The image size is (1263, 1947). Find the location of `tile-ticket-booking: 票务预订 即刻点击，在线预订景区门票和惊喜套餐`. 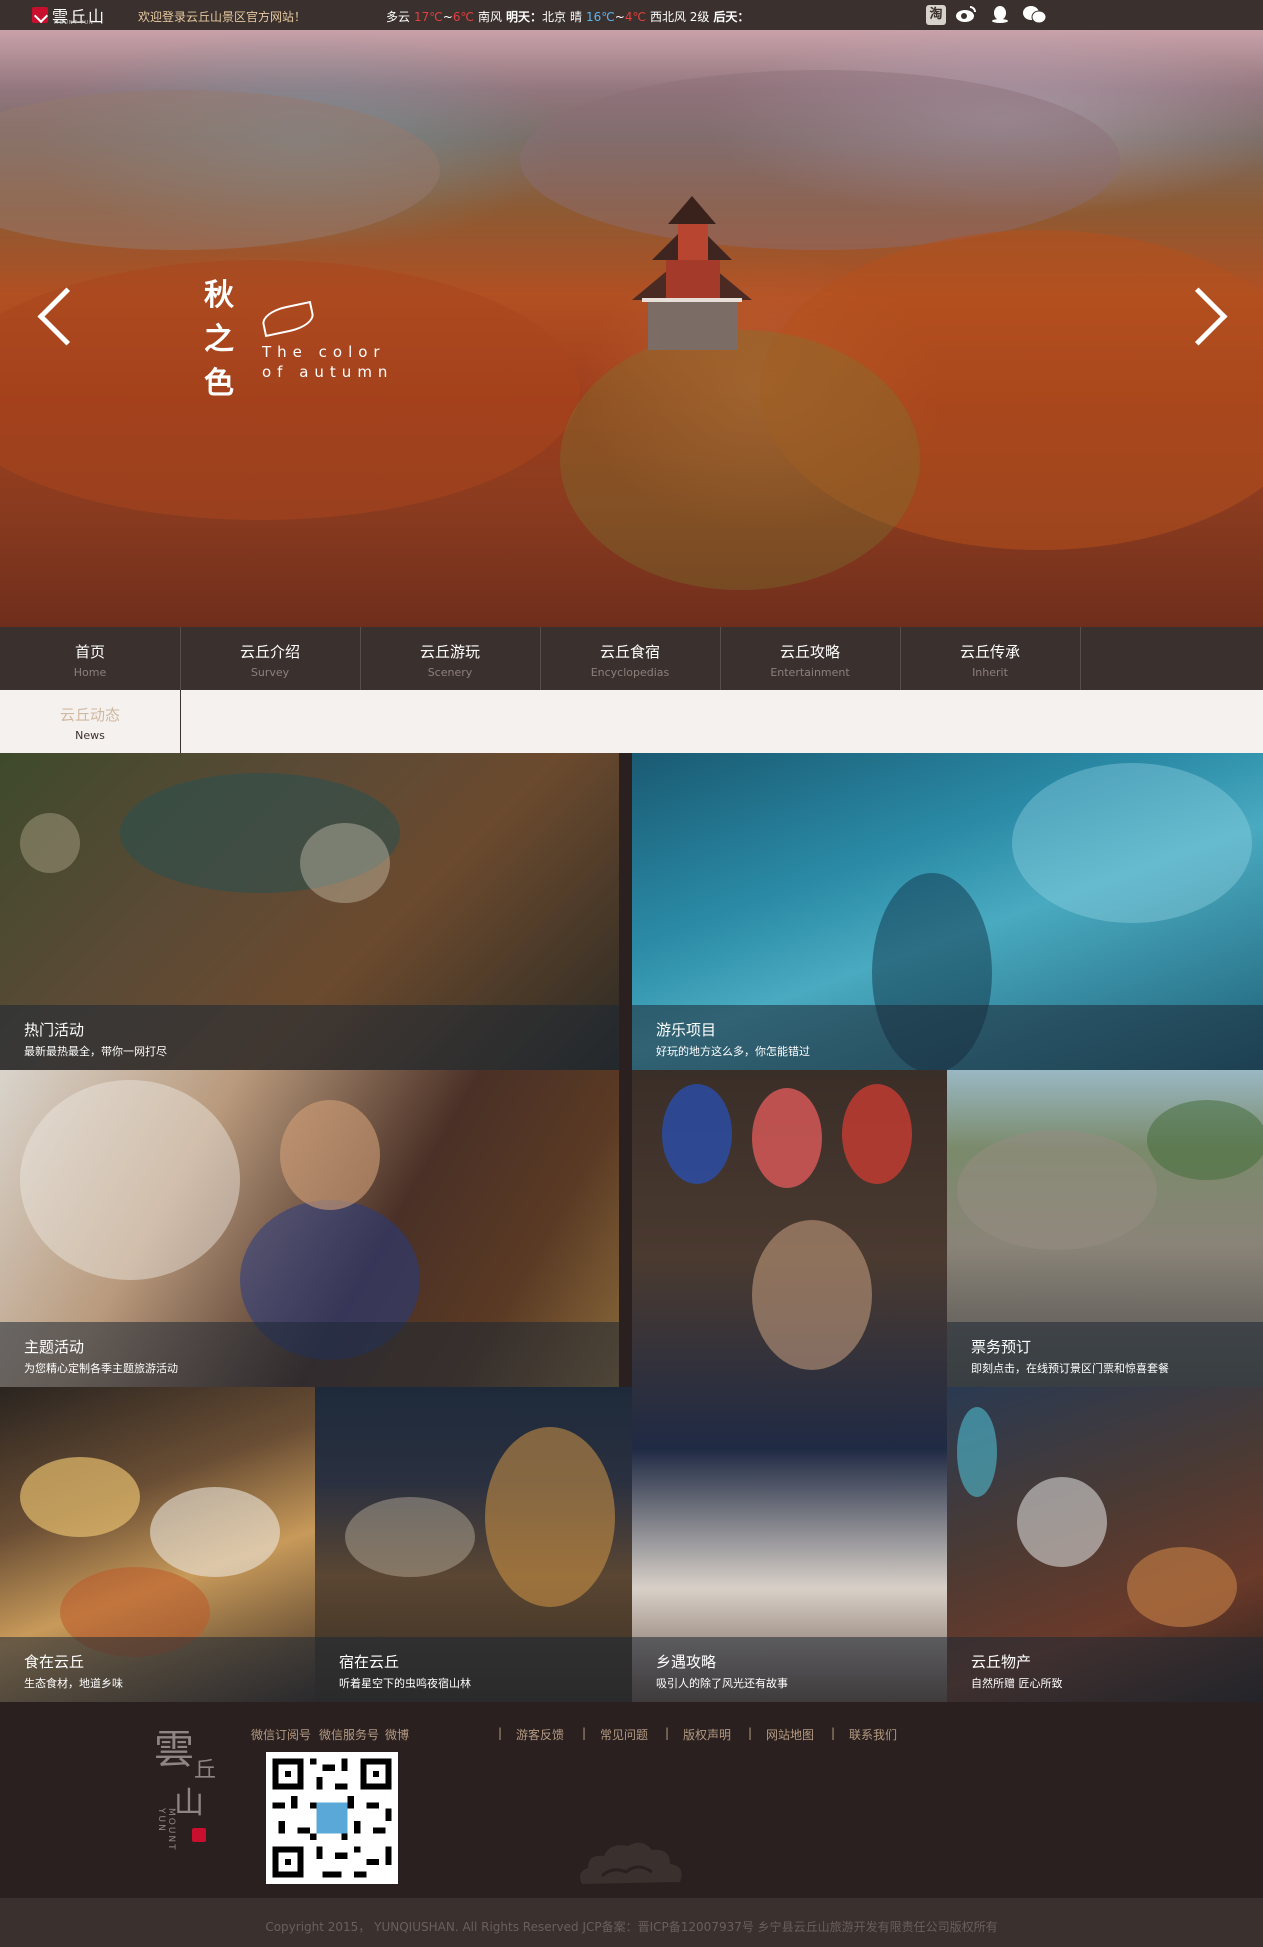

tile-ticket-booking: 票务预订 即刻点击，在线预订景区门票和惊喜套餐 is located at coordinates (1105, 1228).